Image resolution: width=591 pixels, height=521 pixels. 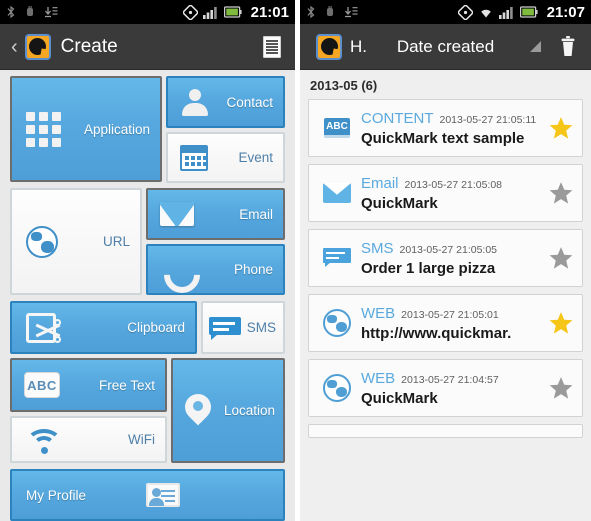 What do you see at coordinates (195, 102) in the screenshot?
I see `person-icon` at bounding box center [195, 102].